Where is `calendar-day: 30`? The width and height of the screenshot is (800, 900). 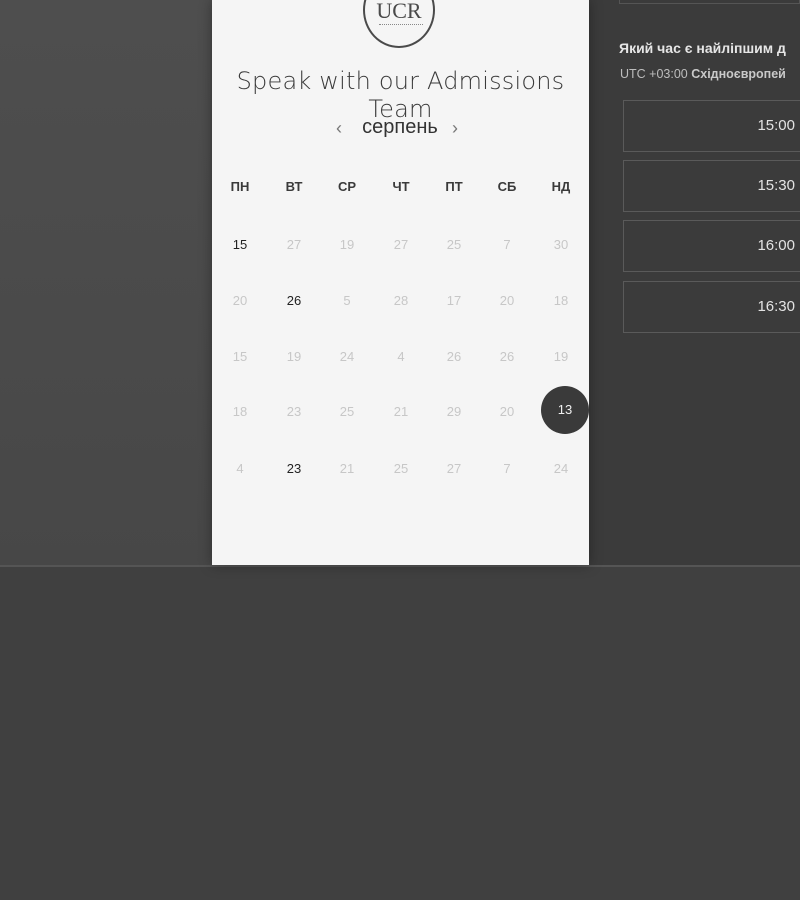 calendar-day: 30 is located at coordinates (561, 244).